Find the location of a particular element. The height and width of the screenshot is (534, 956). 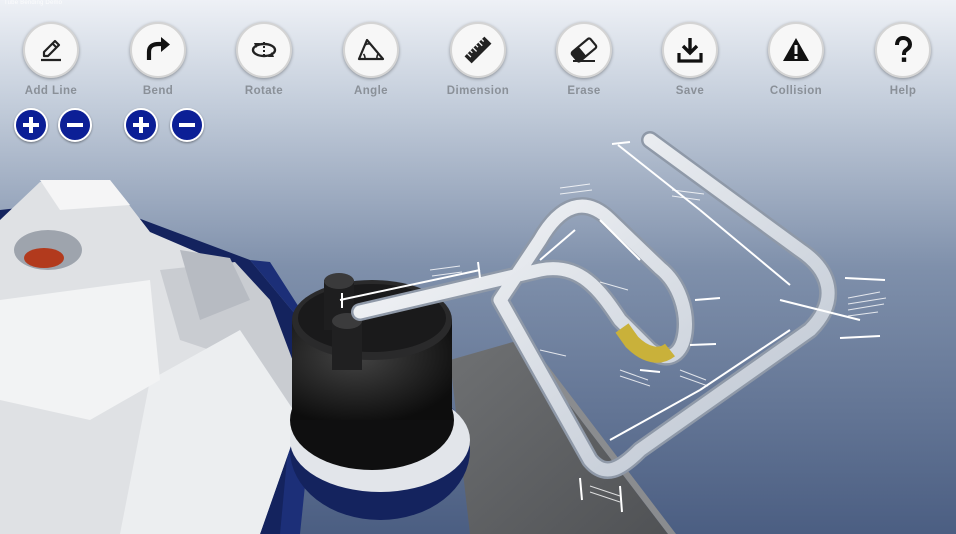

help-button: Help is located at coordinates (903, 59).